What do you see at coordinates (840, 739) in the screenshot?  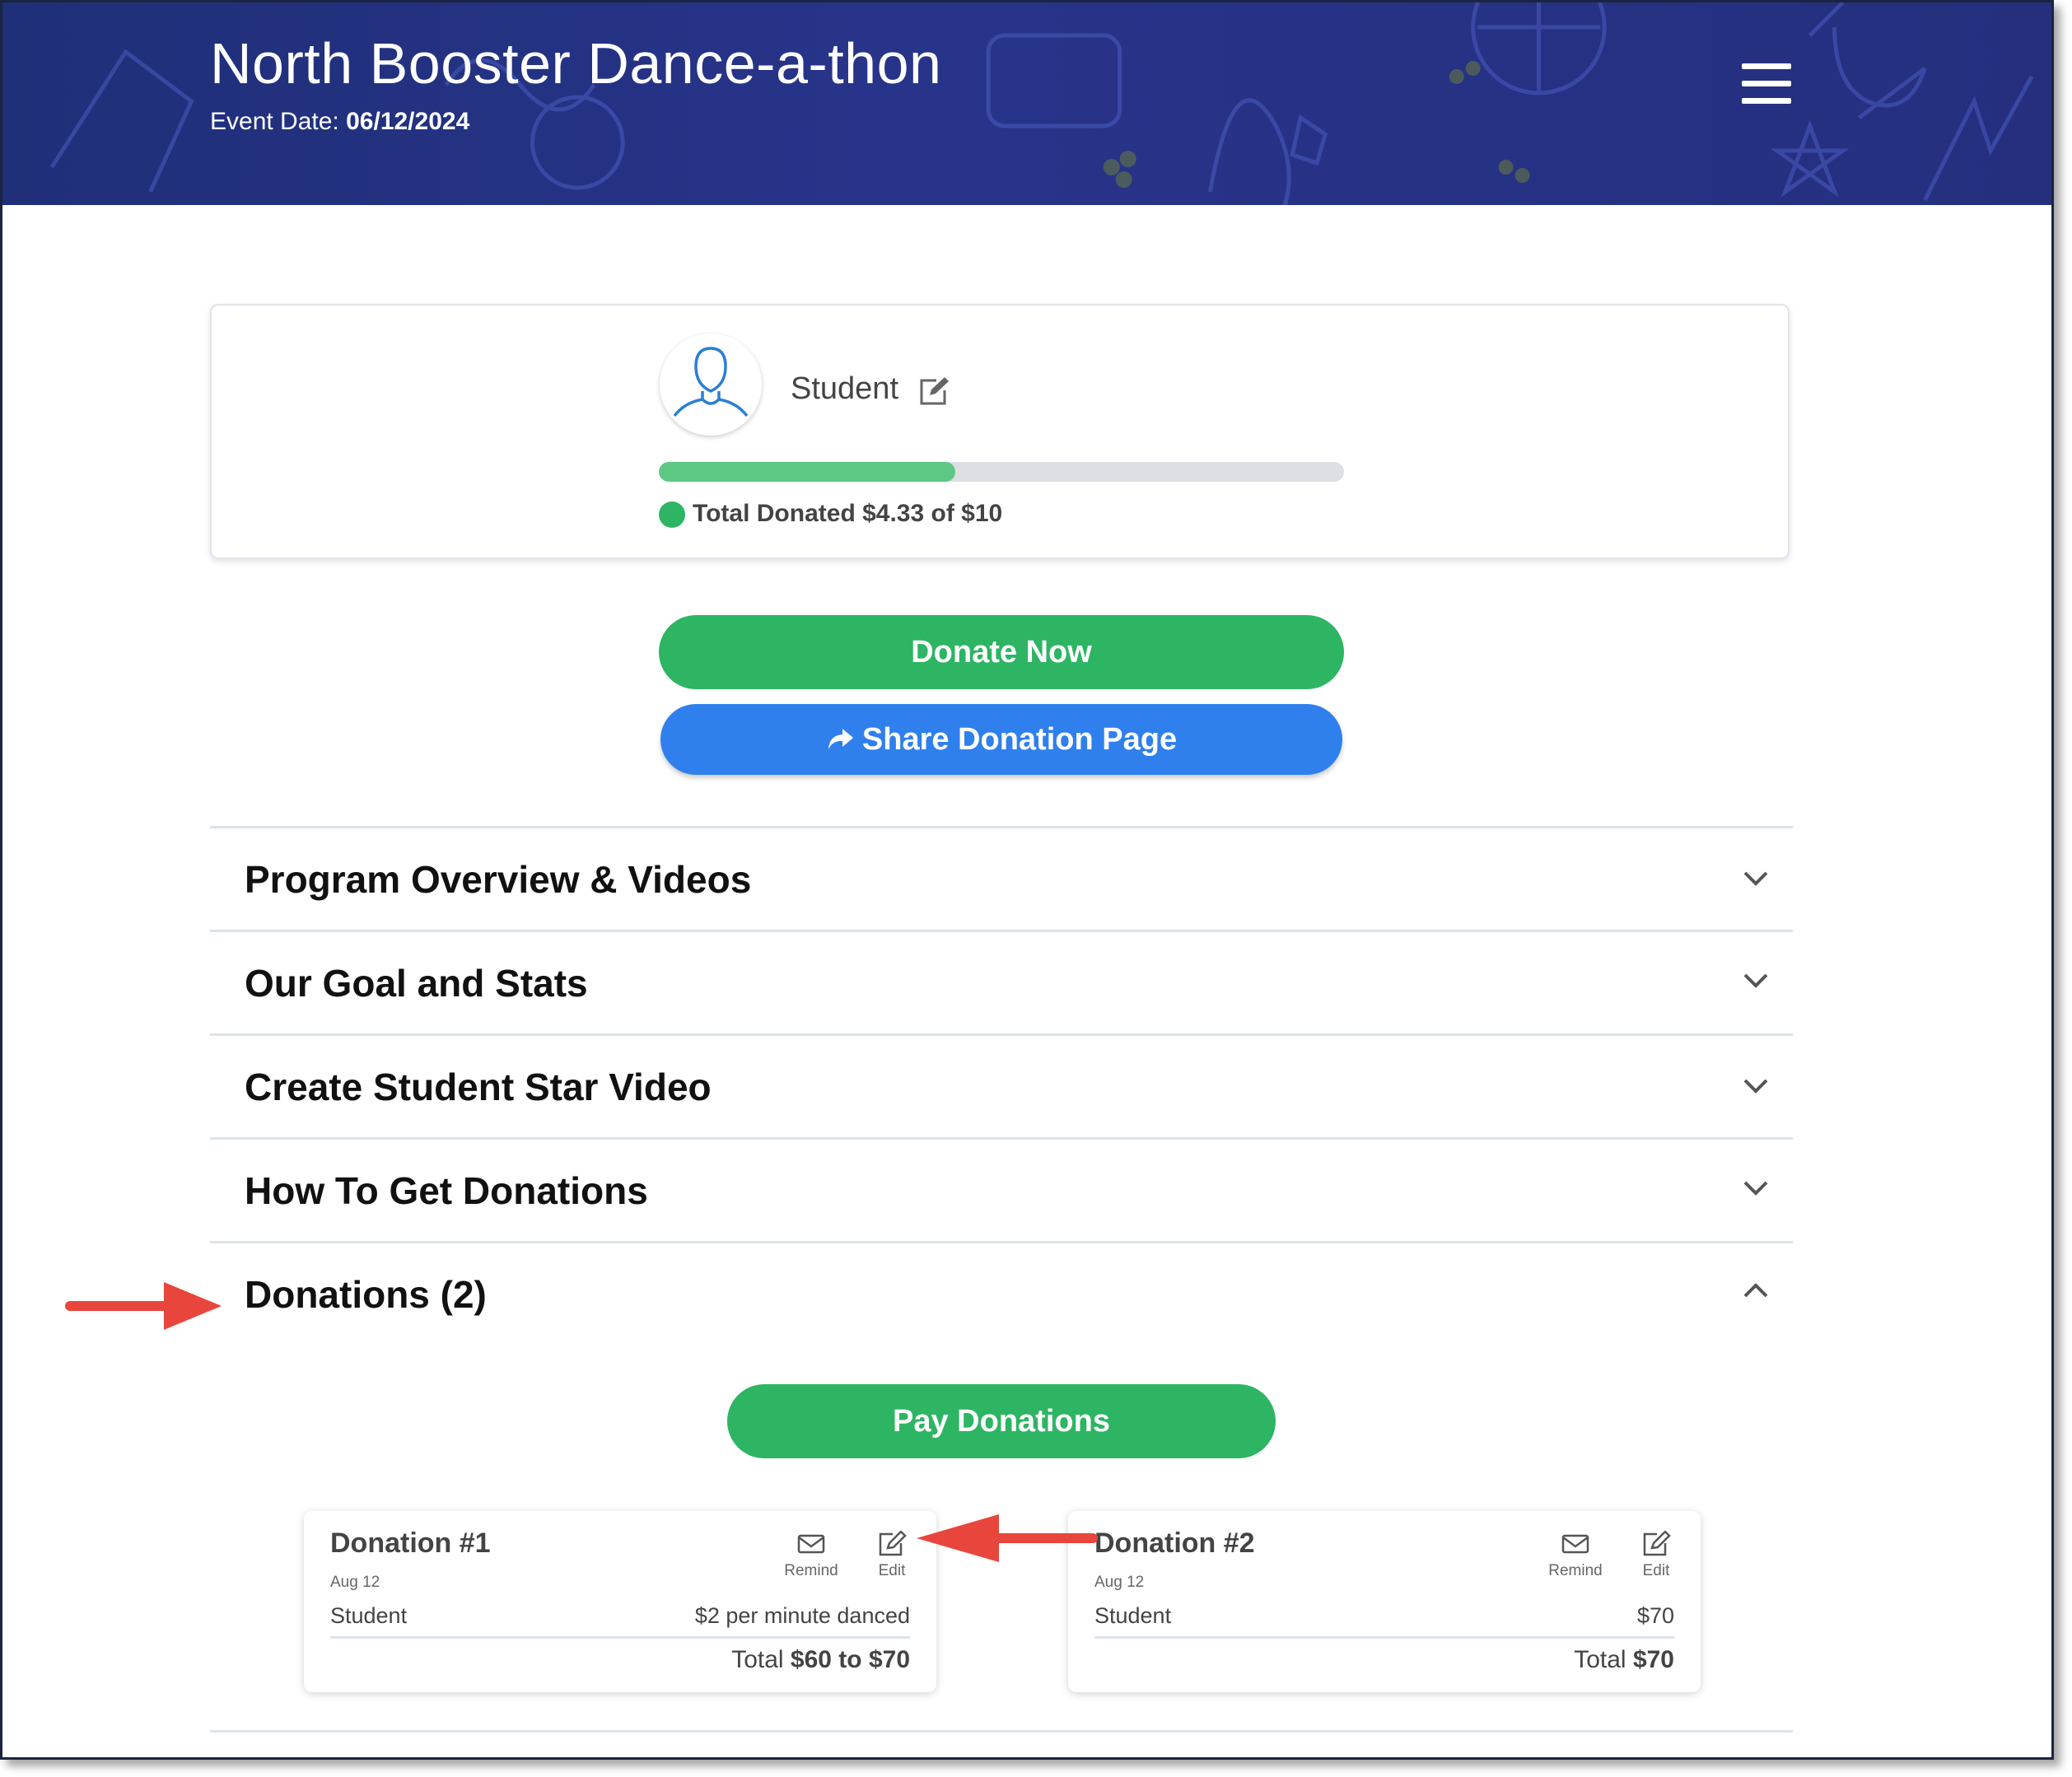 I see `share-icon` at bounding box center [840, 739].